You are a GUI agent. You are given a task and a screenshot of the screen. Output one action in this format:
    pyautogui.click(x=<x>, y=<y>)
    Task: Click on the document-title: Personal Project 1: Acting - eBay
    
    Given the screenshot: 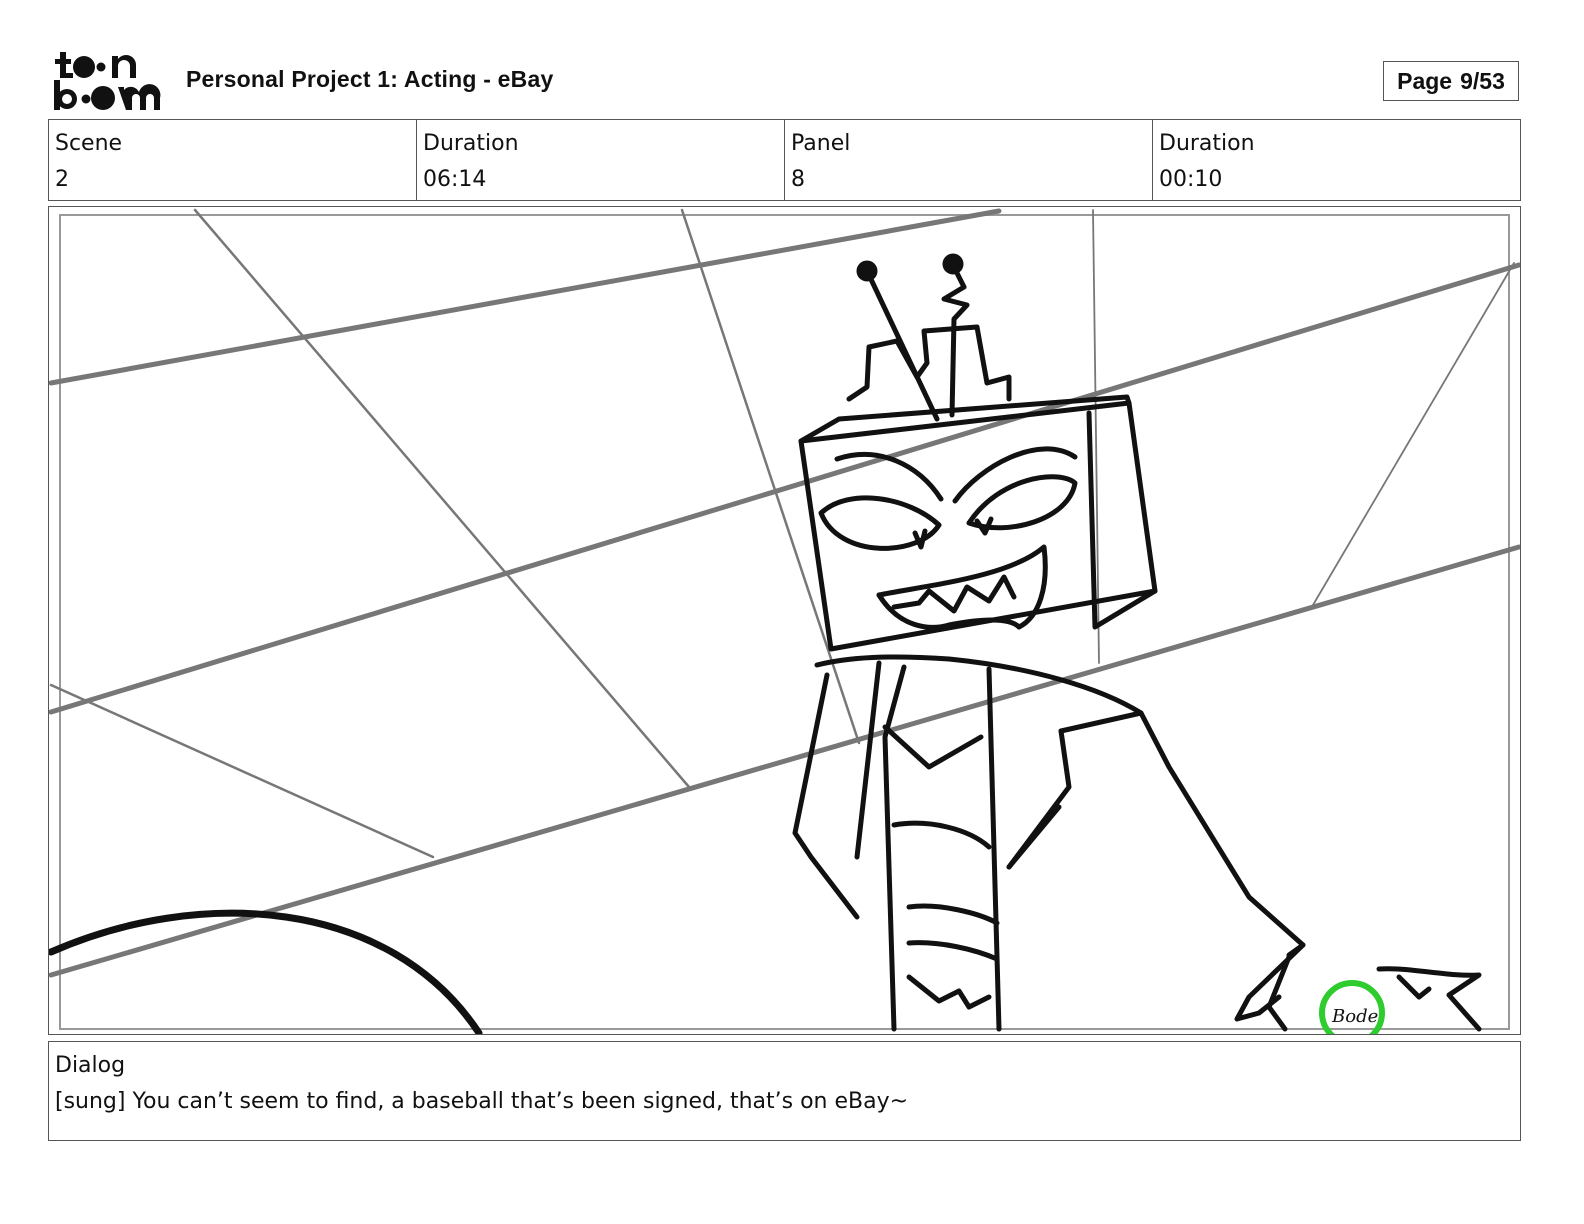 What is the action you would take?
    pyautogui.click(x=370, y=79)
    